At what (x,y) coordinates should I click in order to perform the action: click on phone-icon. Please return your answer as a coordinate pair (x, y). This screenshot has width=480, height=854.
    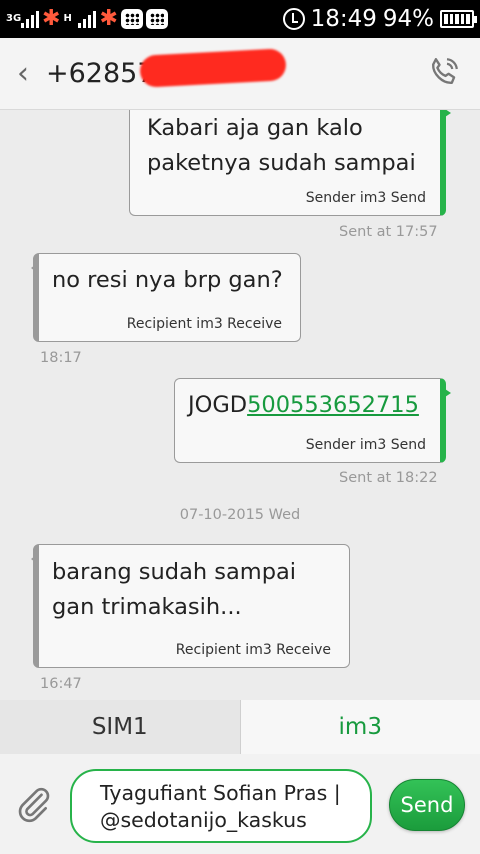
    Looking at the image, I should click on (444, 72).